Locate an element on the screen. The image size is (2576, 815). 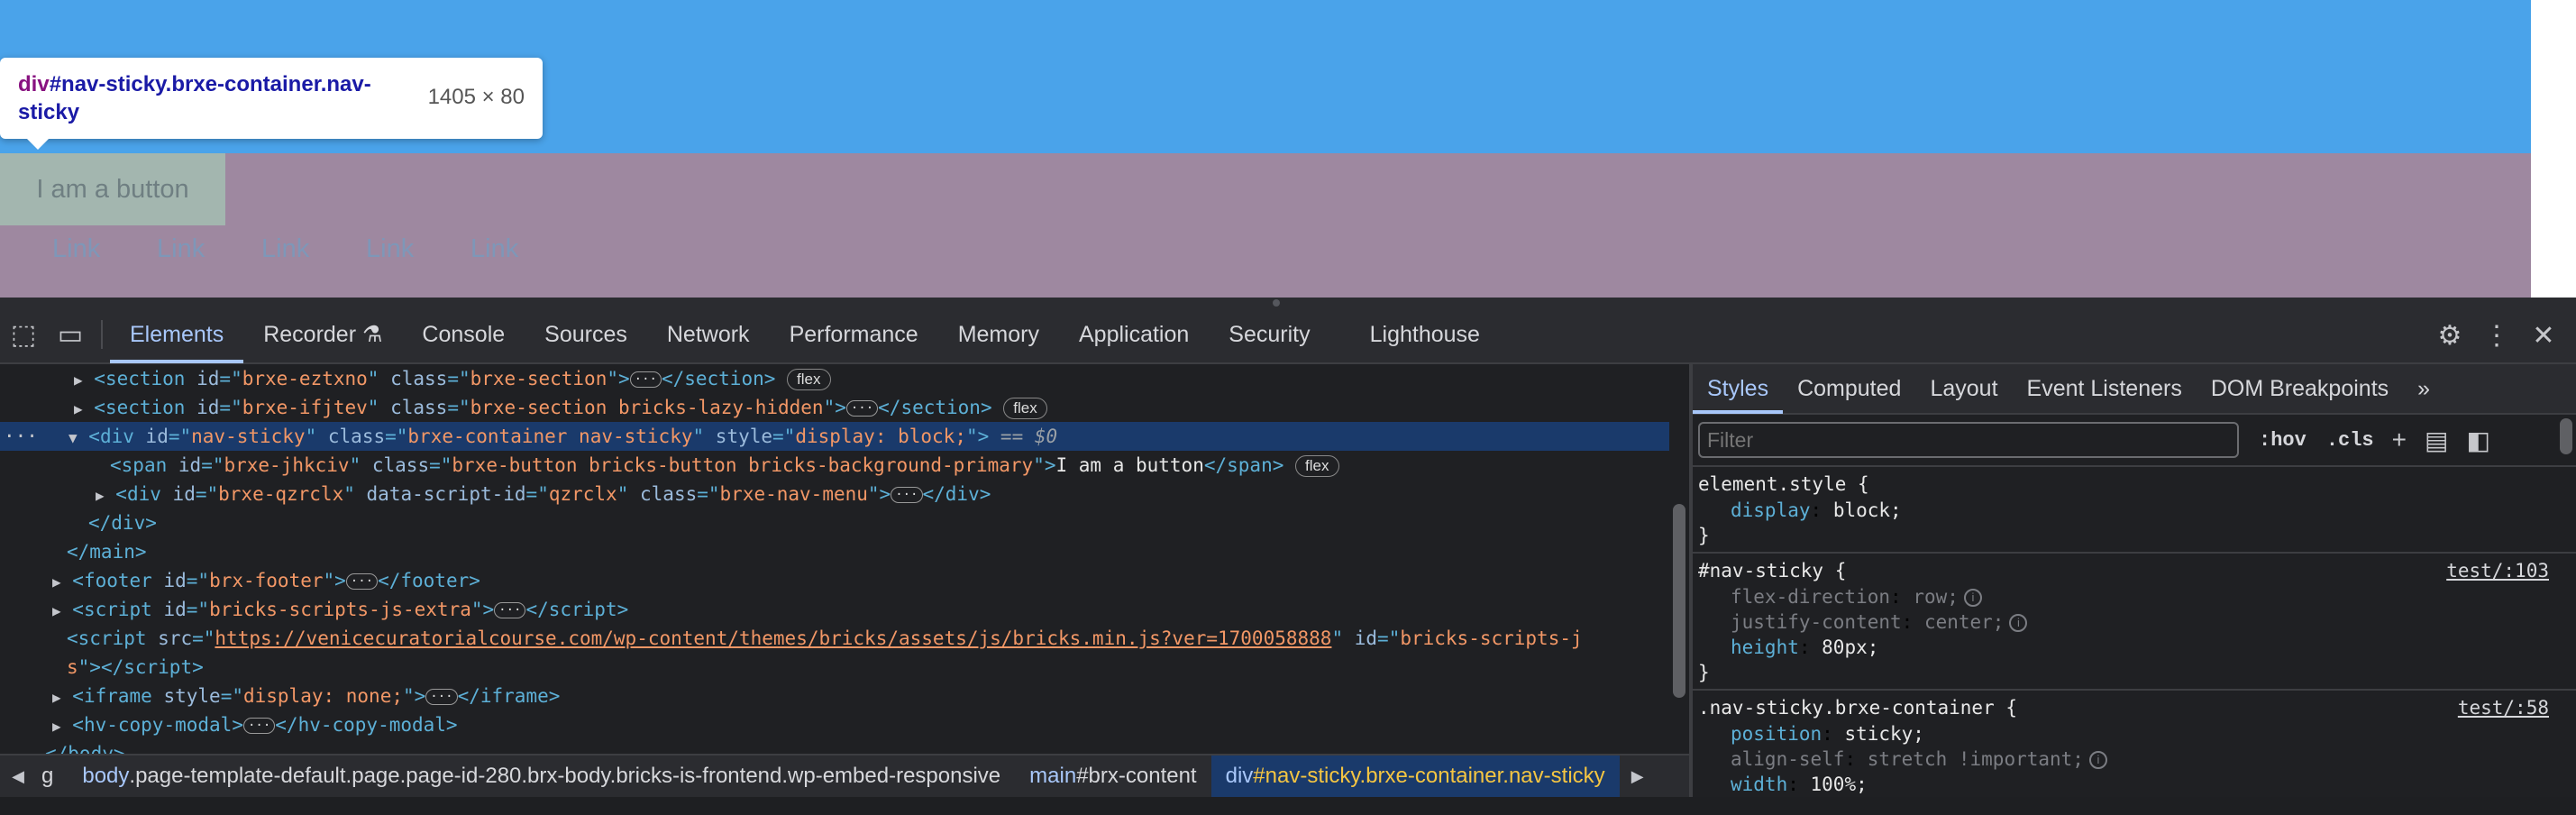
styles-filter-input is located at coordinates (1968, 440).